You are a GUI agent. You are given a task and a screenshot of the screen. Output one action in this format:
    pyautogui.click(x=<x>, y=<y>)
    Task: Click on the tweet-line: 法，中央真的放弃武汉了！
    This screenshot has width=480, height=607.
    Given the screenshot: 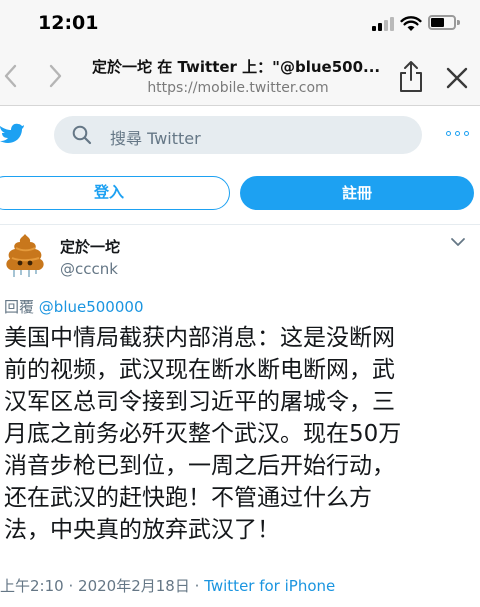 What is the action you would take?
    pyautogui.click(x=142, y=530)
    